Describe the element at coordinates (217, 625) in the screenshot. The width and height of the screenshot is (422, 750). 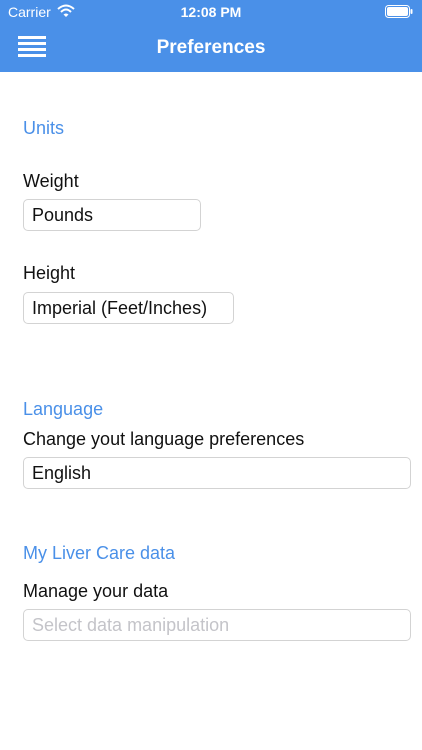
I see `data-manipulation-select: Select data manipulation` at that location.